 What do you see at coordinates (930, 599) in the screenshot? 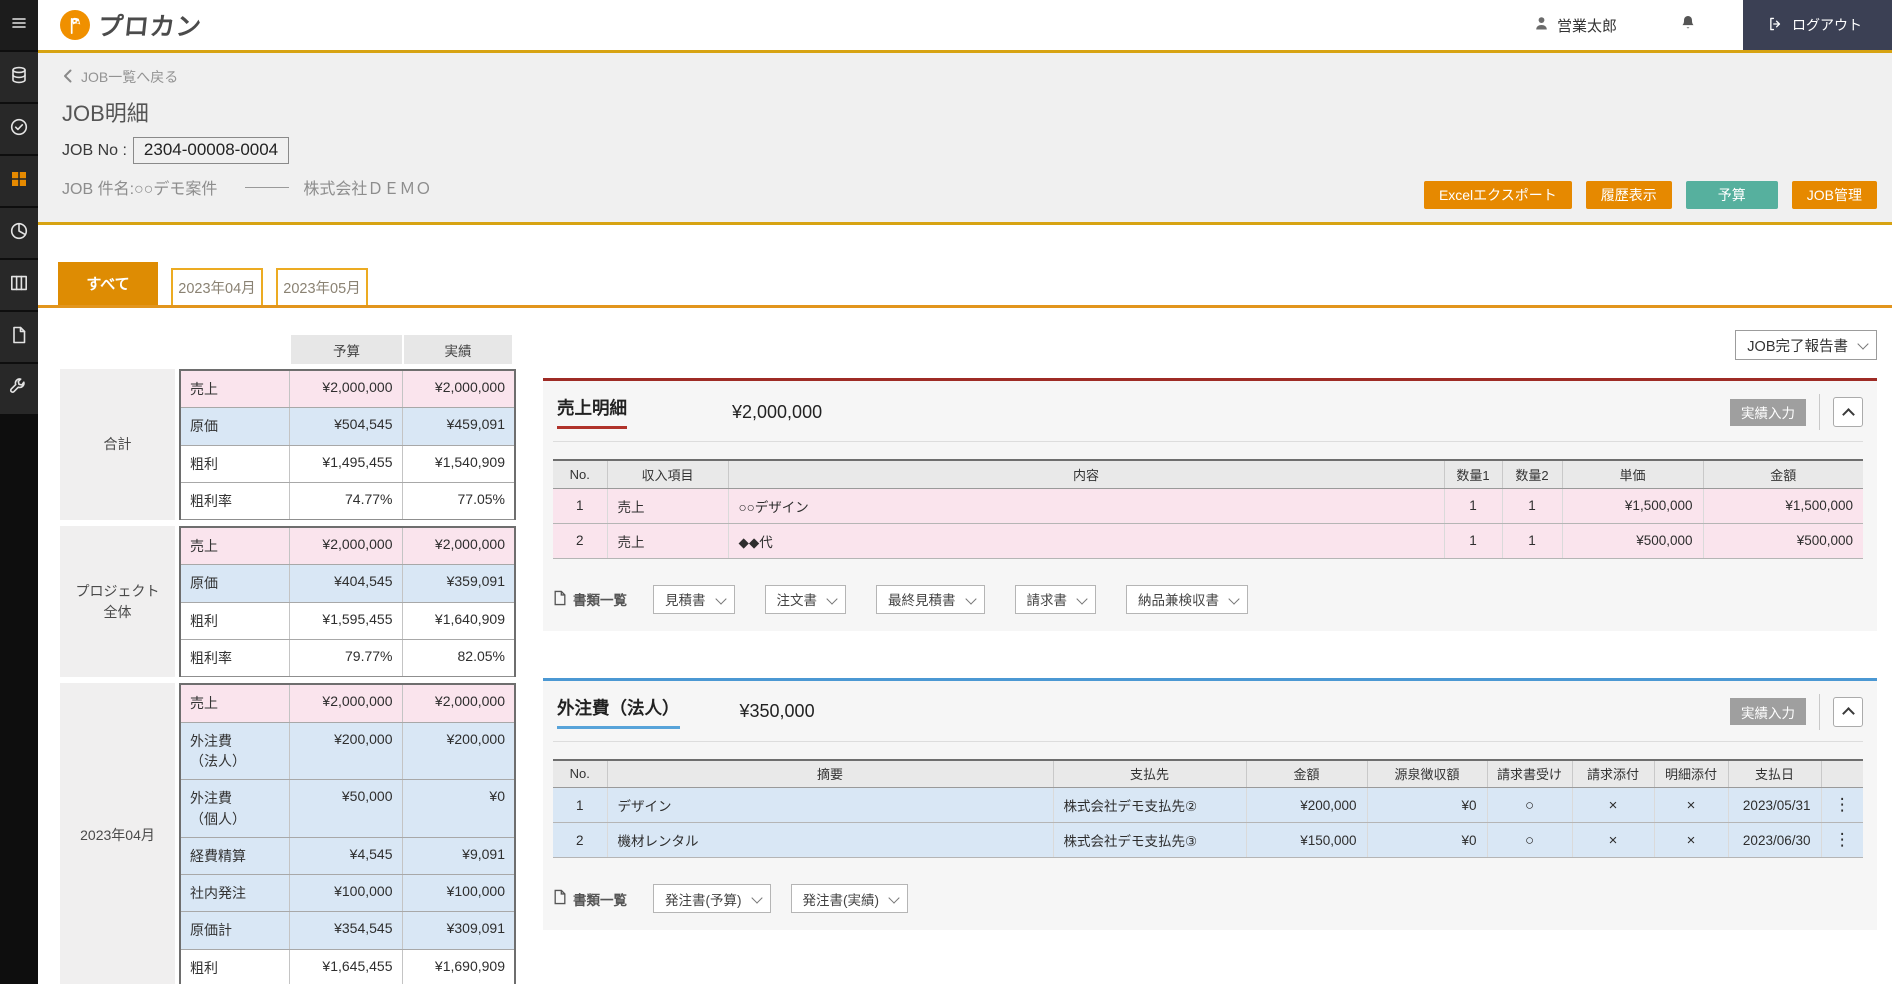
I see `final-estimate-doc-select: 最終見積書` at bounding box center [930, 599].